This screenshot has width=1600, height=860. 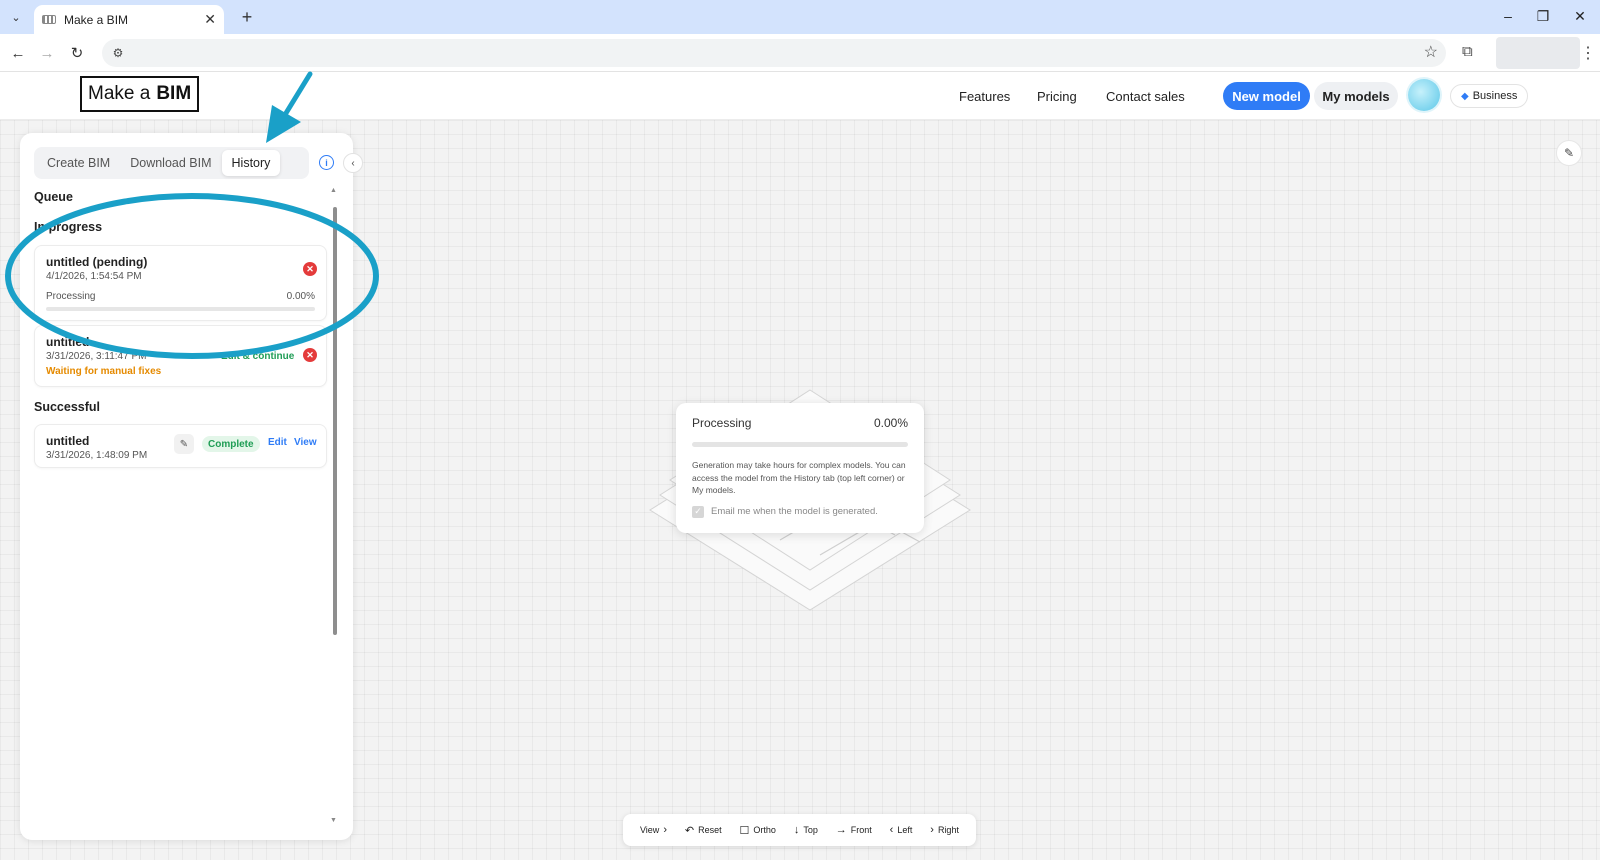 I want to click on reset-button: ↶ Reset, so click(x=703, y=830).